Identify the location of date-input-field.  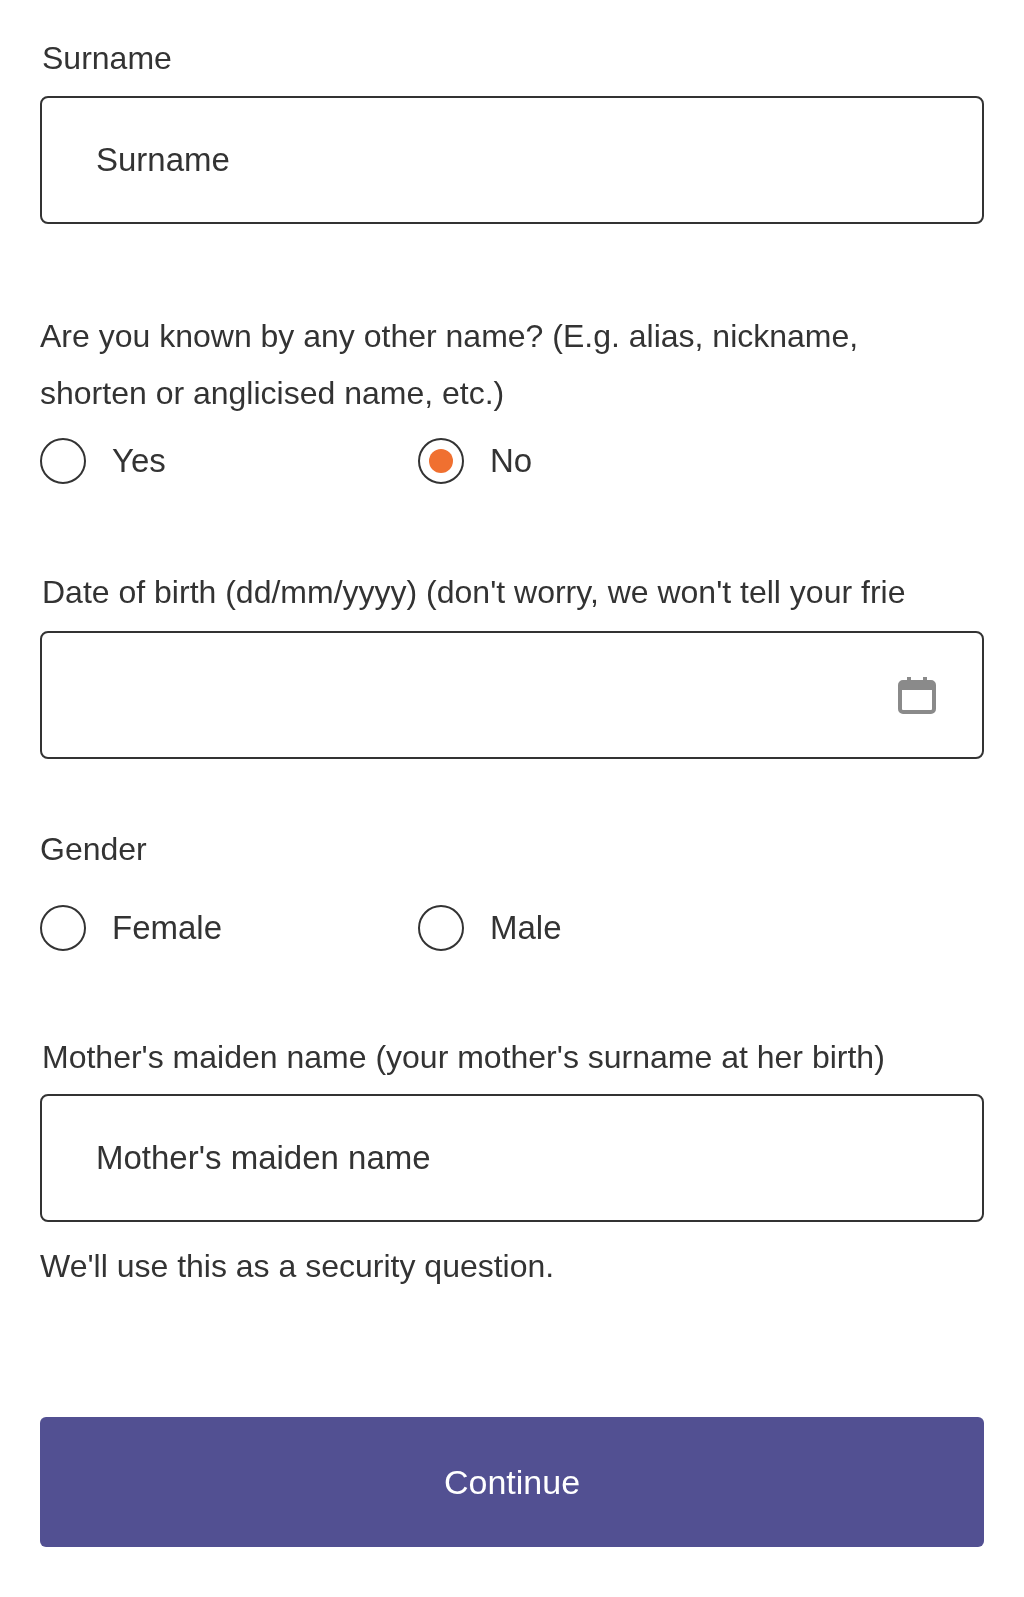
(512, 695).